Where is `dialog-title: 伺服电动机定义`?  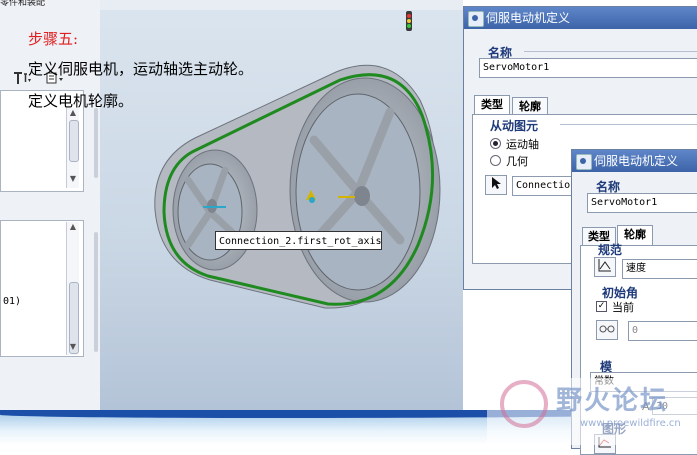 dialog-title: 伺服电动机定义 is located at coordinates (528, 18).